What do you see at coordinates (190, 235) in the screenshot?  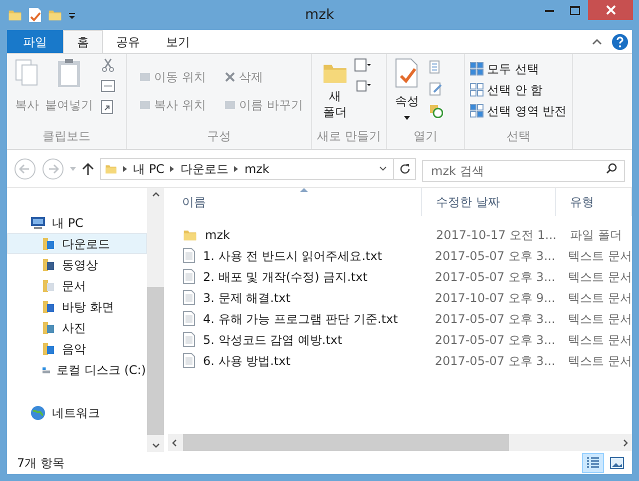 I see `folder-icon` at bounding box center [190, 235].